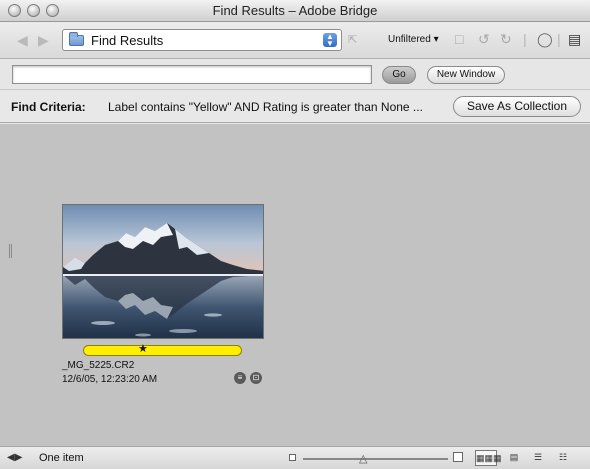 Image resolution: width=590 pixels, height=469 pixels. I want to click on thumbnails-view-icon: ▦▦▦, so click(488, 458).